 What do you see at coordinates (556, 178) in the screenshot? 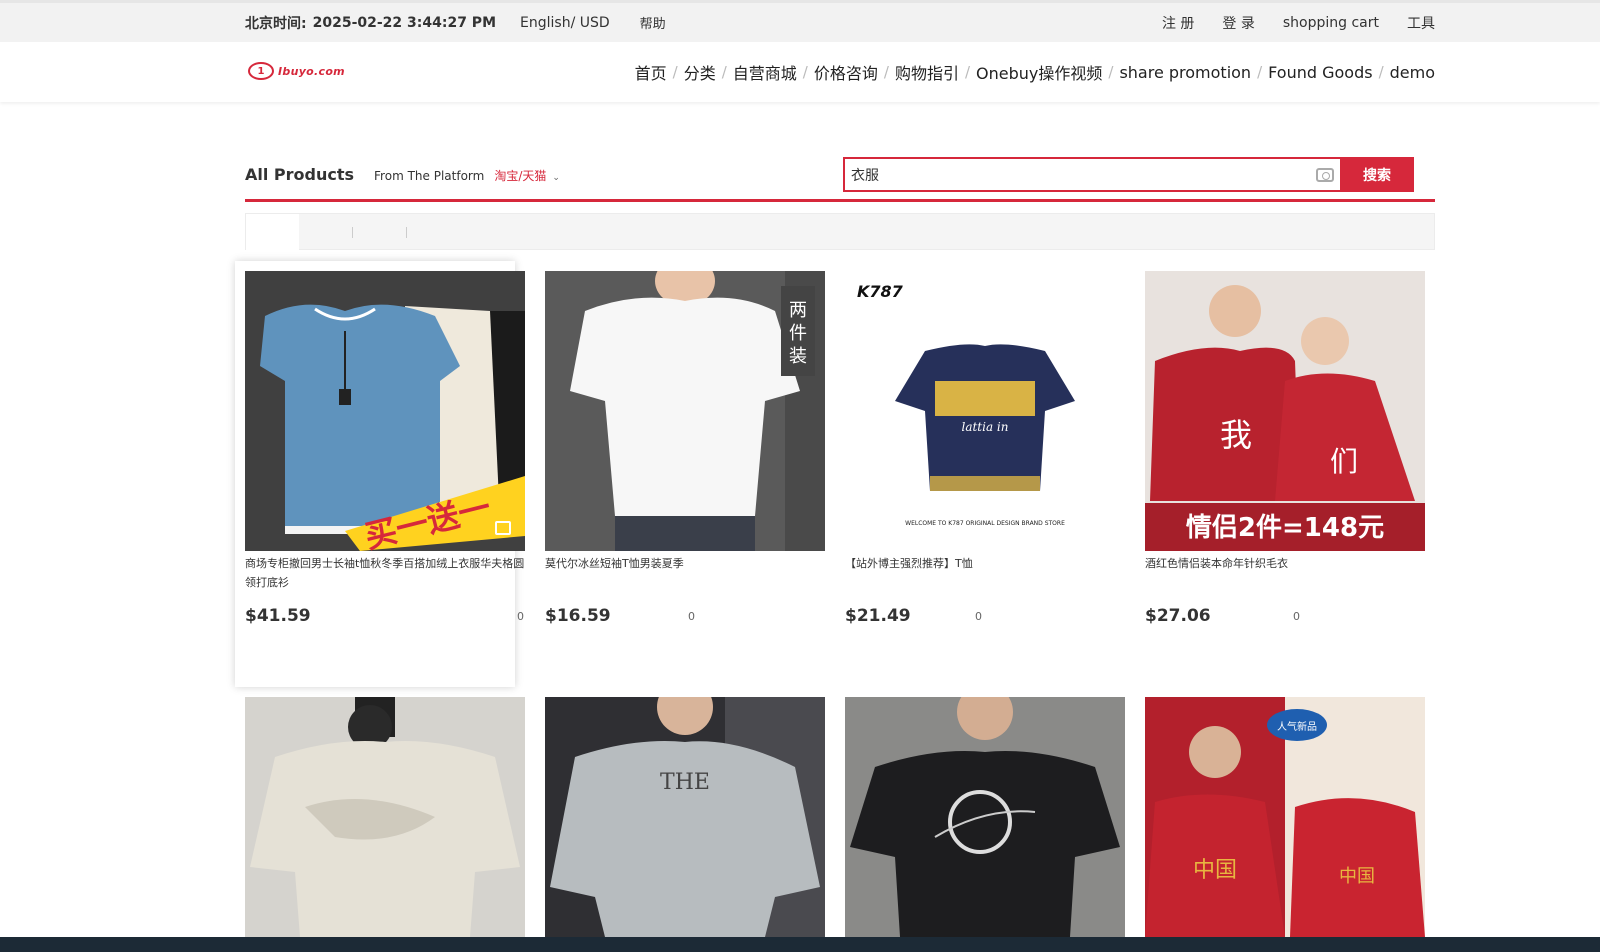
I see `chevron-down-icon: ⌄` at bounding box center [556, 178].